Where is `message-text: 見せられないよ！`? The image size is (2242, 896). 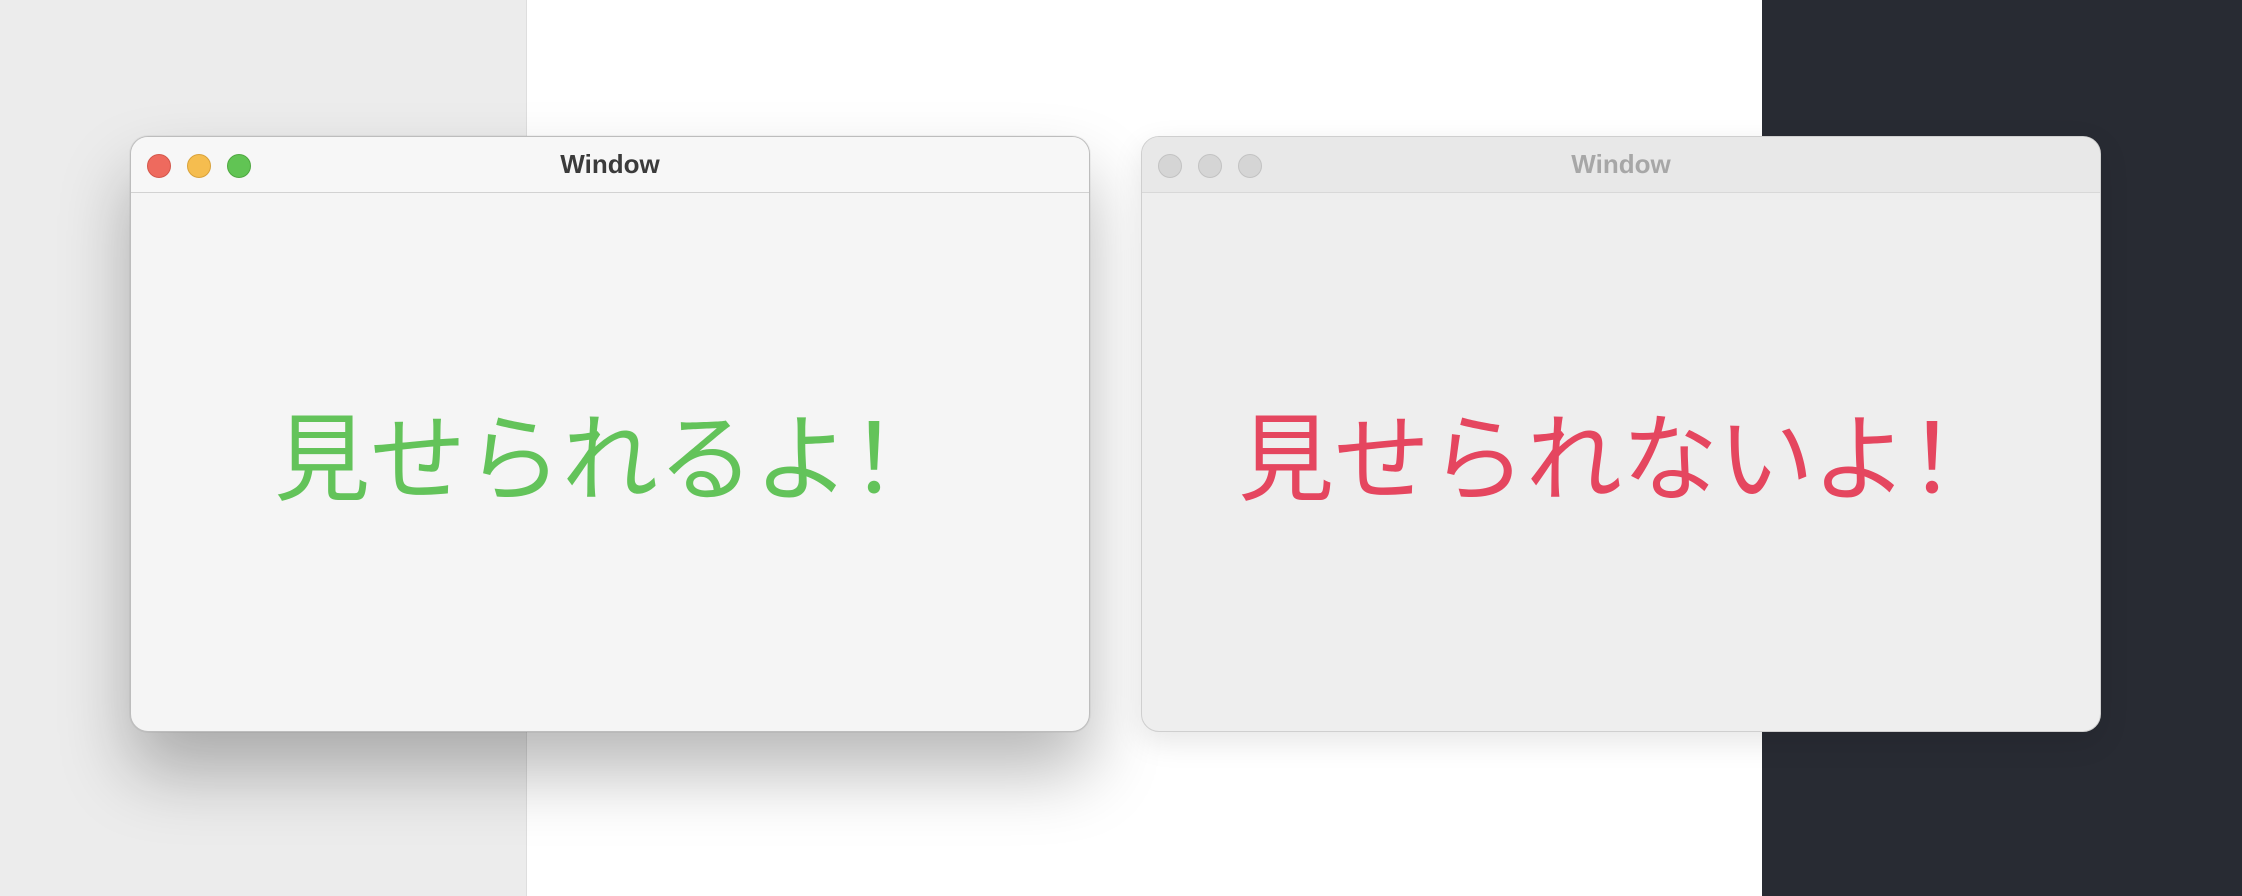 message-text: 見せられないよ！ is located at coordinates (1621, 460).